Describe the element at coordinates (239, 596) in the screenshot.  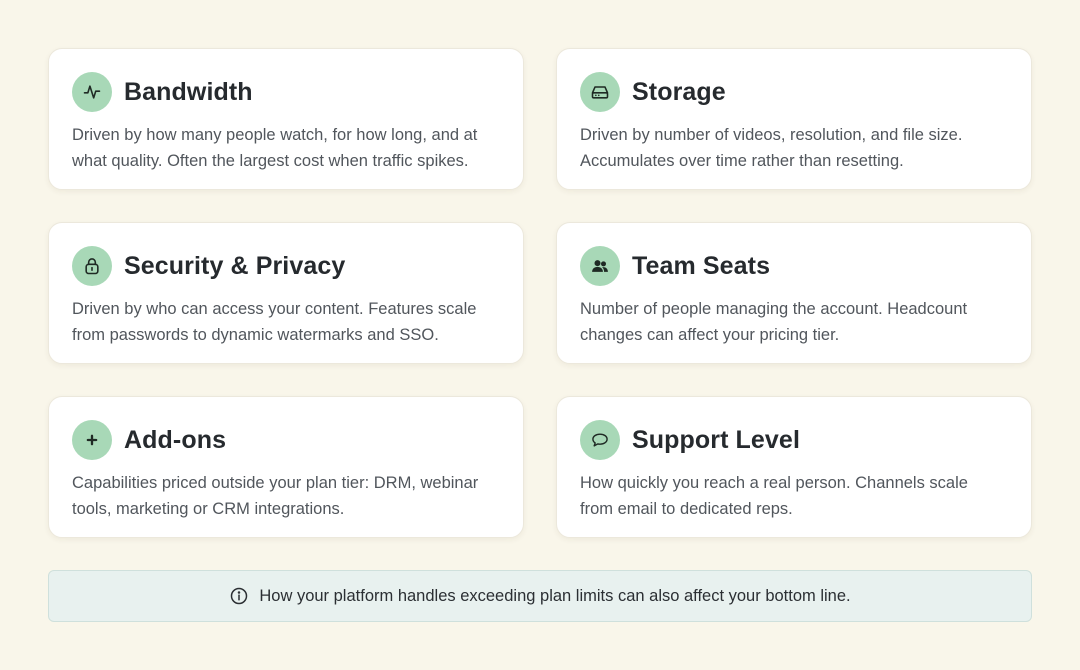
I see `info-icon` at that location.